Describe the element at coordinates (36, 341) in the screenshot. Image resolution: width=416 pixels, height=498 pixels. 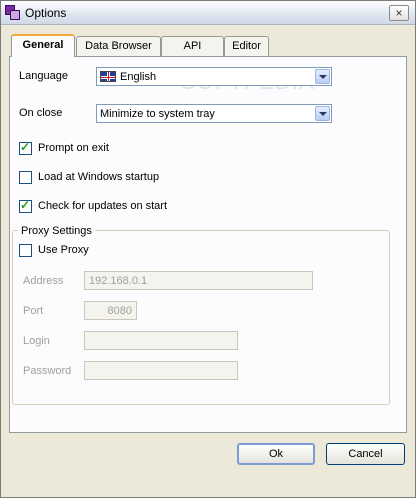
I see `login-label: Login` at that location.